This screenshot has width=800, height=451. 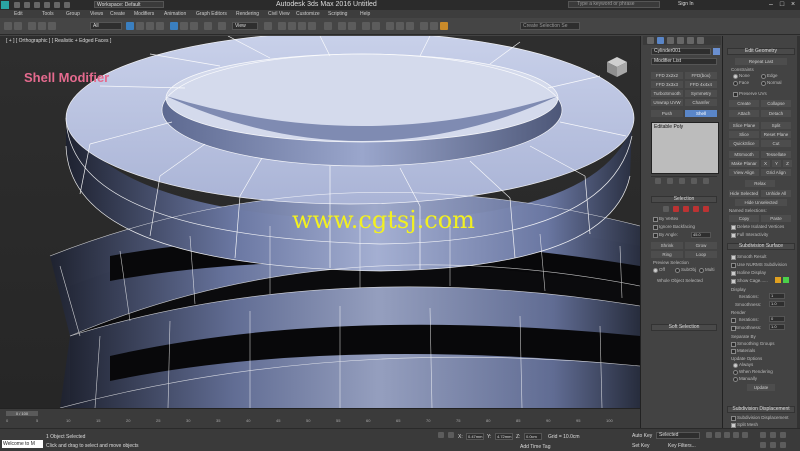 What do you see at coordinates (709, 435) in the screenshot?
I see `go-to-start-icon` at bounding box center [709, 435].